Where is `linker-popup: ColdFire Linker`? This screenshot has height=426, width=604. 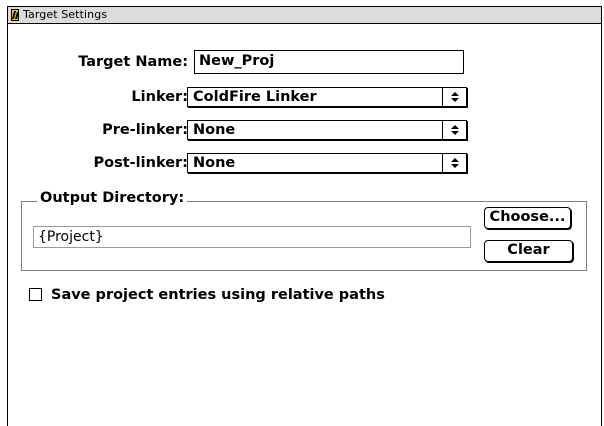
linker-popup: ColdFire Linker is located at coordinates (327, 97).